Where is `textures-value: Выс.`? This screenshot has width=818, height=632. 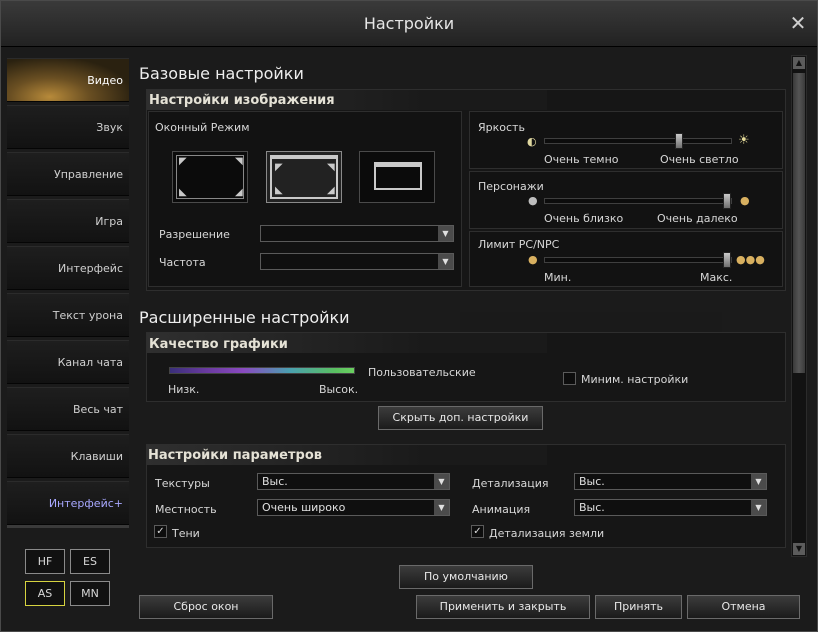 textures-value: Выс. is located at coordinates (275, 481).